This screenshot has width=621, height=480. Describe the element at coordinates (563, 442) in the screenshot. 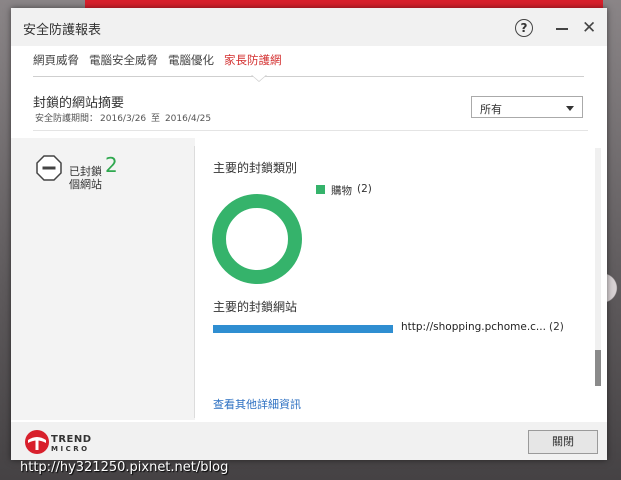

I see `close-button: 關閉` at that location.